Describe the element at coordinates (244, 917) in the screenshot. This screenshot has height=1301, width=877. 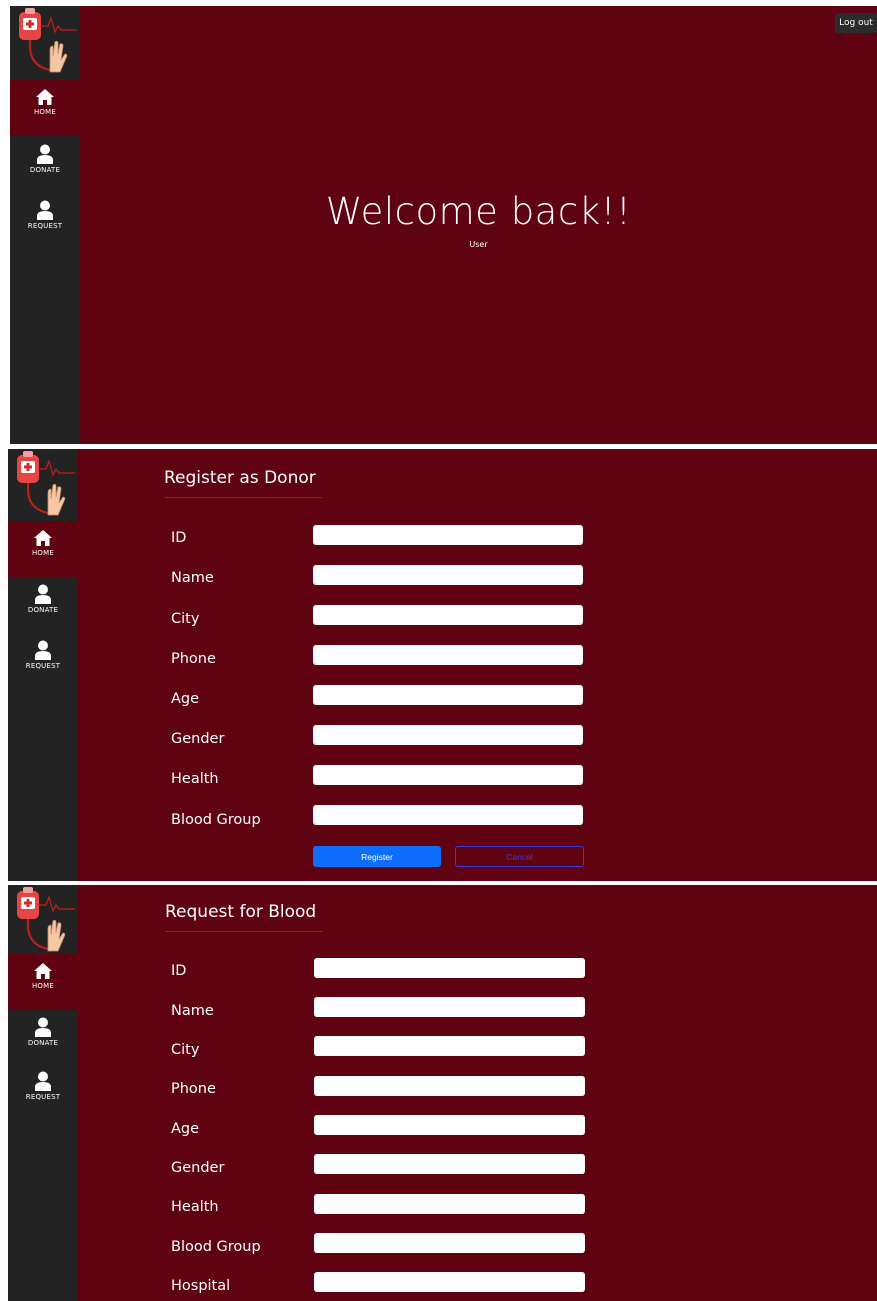
I see `request-form-title: Request for Blood` at that location.